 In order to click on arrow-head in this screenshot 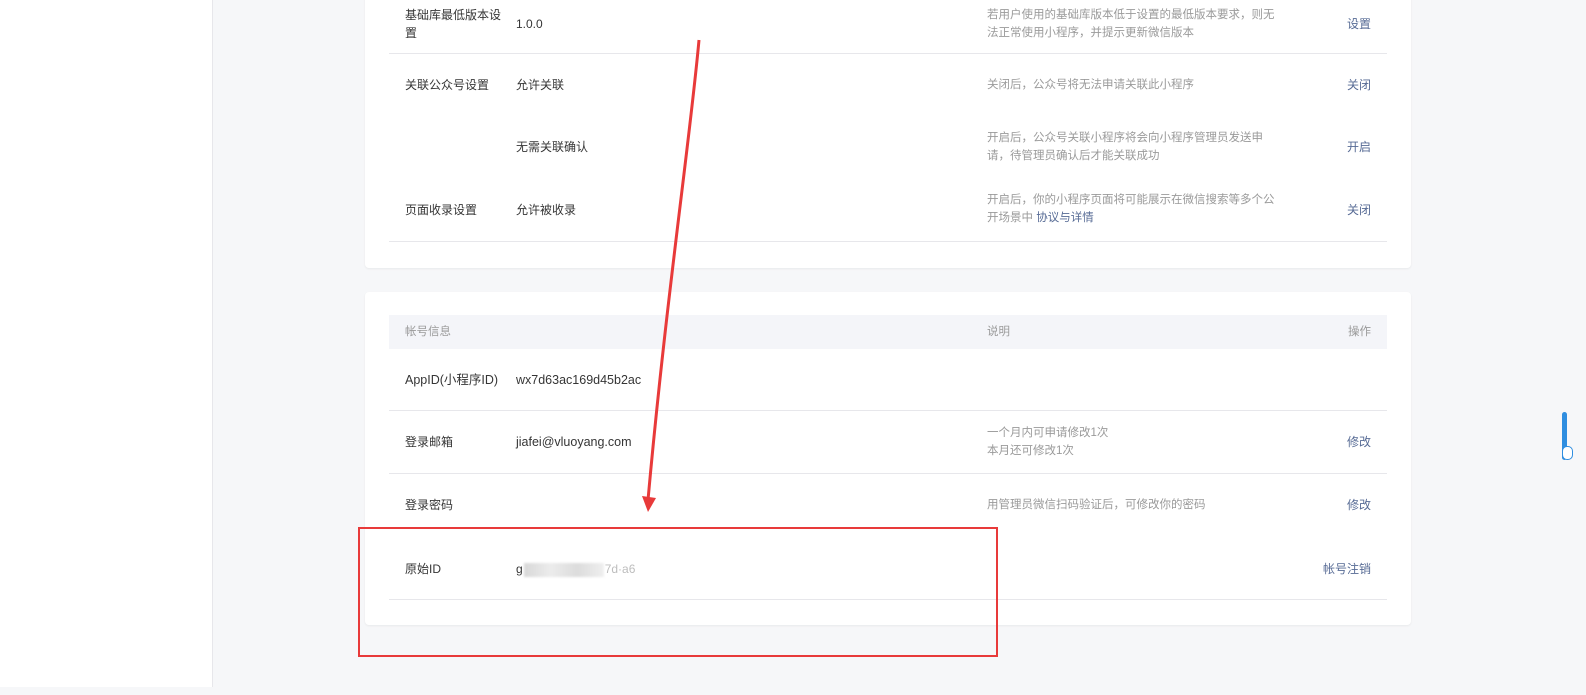, I will do `click(649, 504)`.